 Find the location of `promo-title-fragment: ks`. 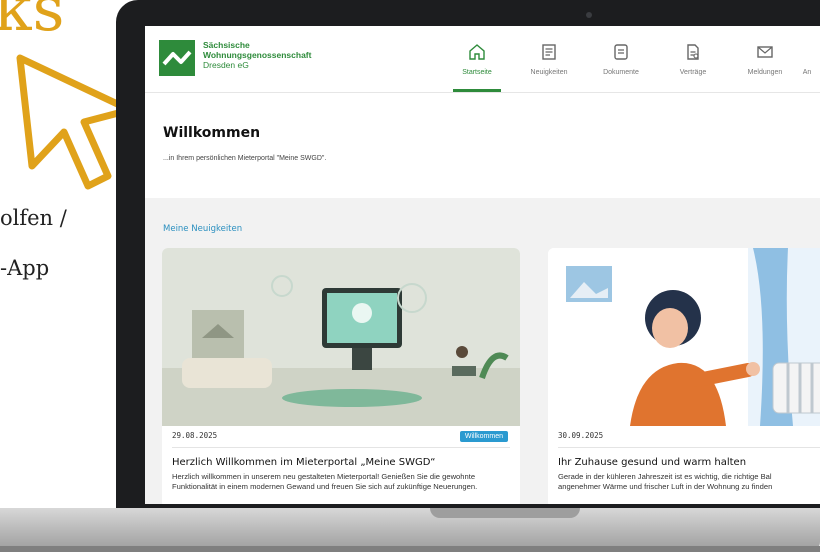

promo-title-fragment: ks is located at coordinates (33, 22).